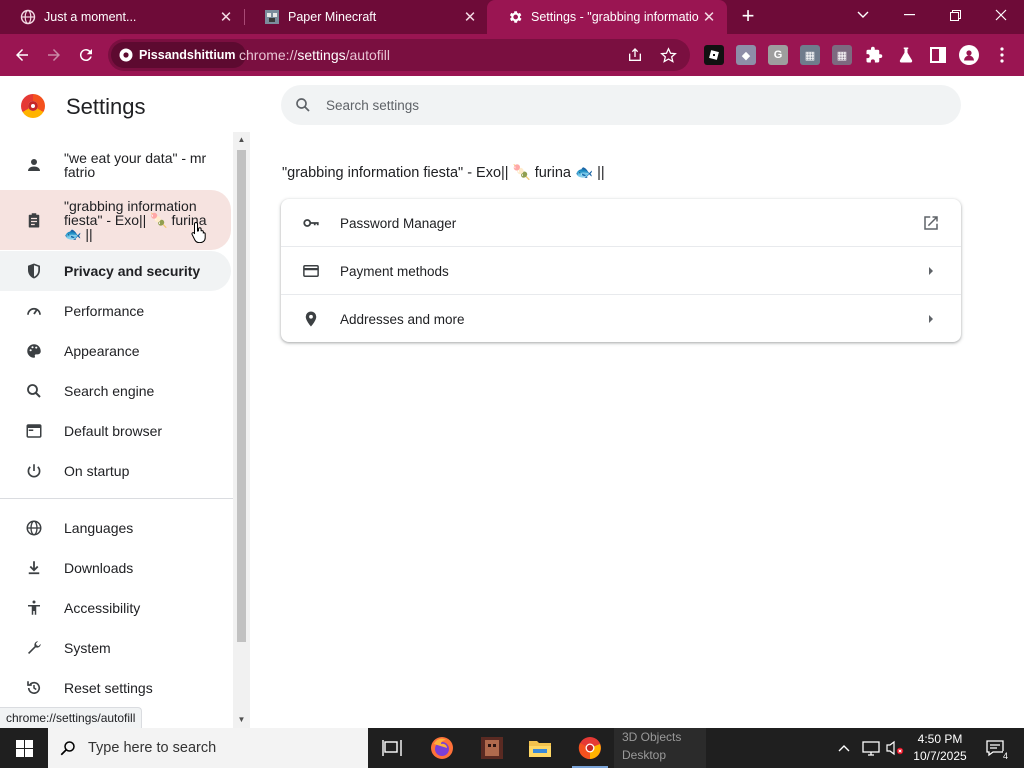  I want to click on minimize-icon, so click(909, 15).